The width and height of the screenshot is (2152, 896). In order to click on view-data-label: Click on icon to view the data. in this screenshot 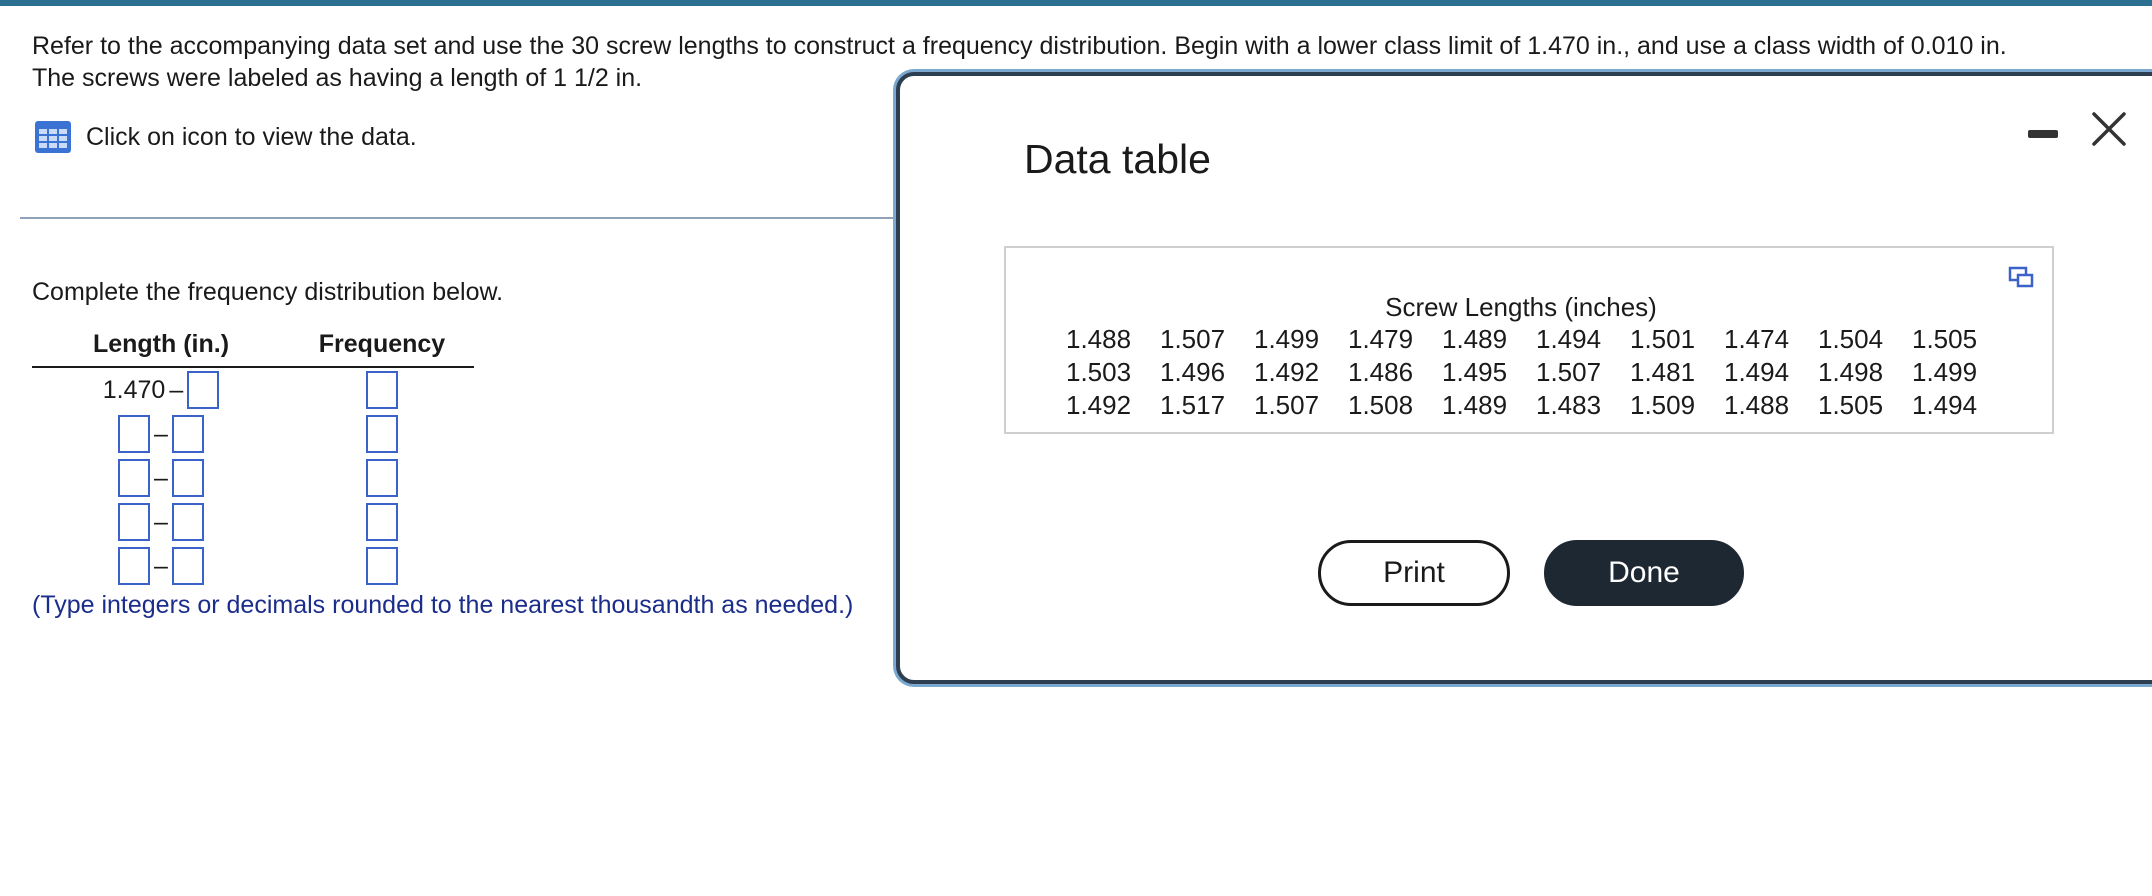, I will do `click(251, 137)`.